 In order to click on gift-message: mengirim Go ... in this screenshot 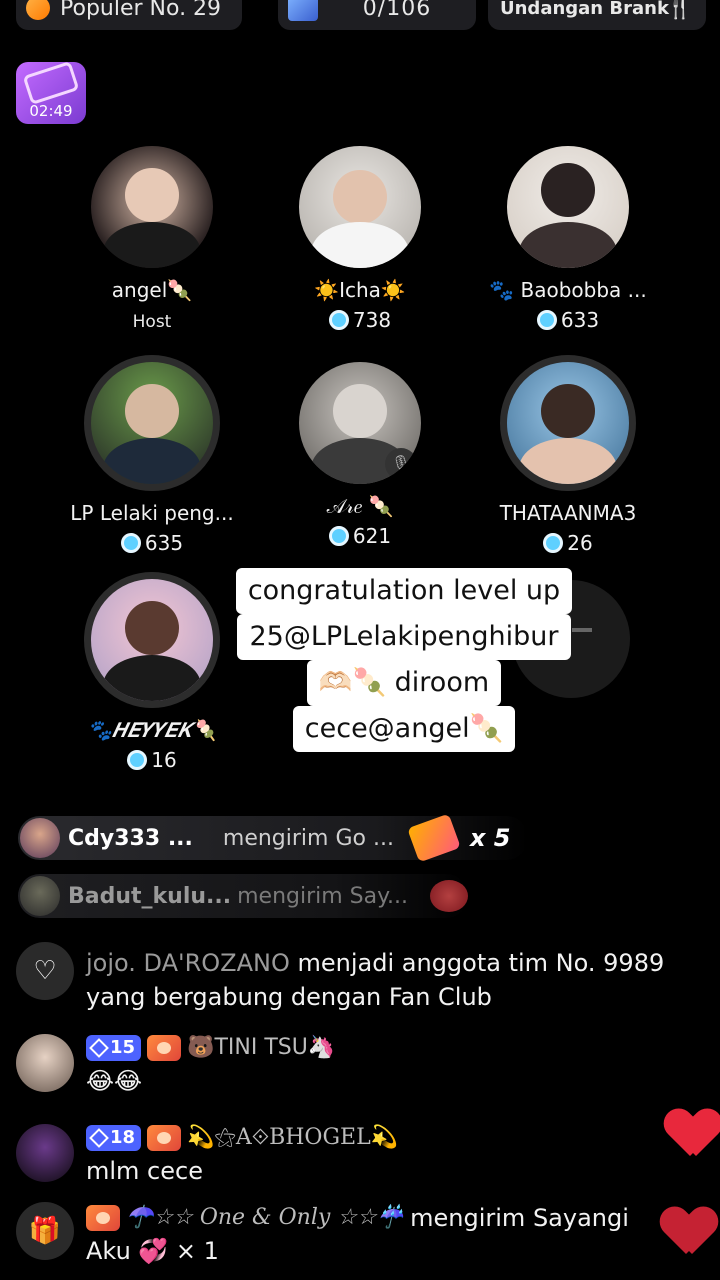, I will do `click(308, 838)`.